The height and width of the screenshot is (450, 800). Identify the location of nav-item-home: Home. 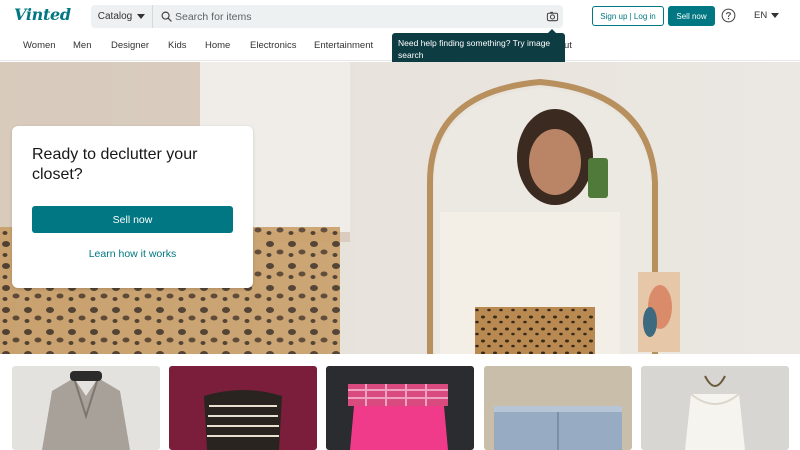
(217, 45).